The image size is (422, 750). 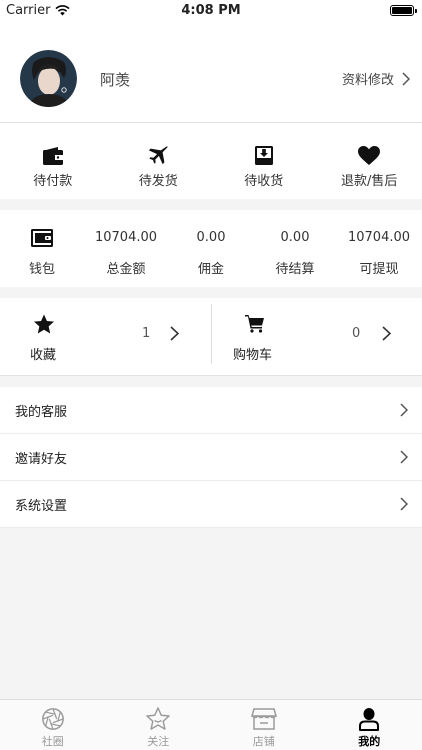 I want to click on order-refund-aftersale: 退款/售后, so click(x=369, y=161).